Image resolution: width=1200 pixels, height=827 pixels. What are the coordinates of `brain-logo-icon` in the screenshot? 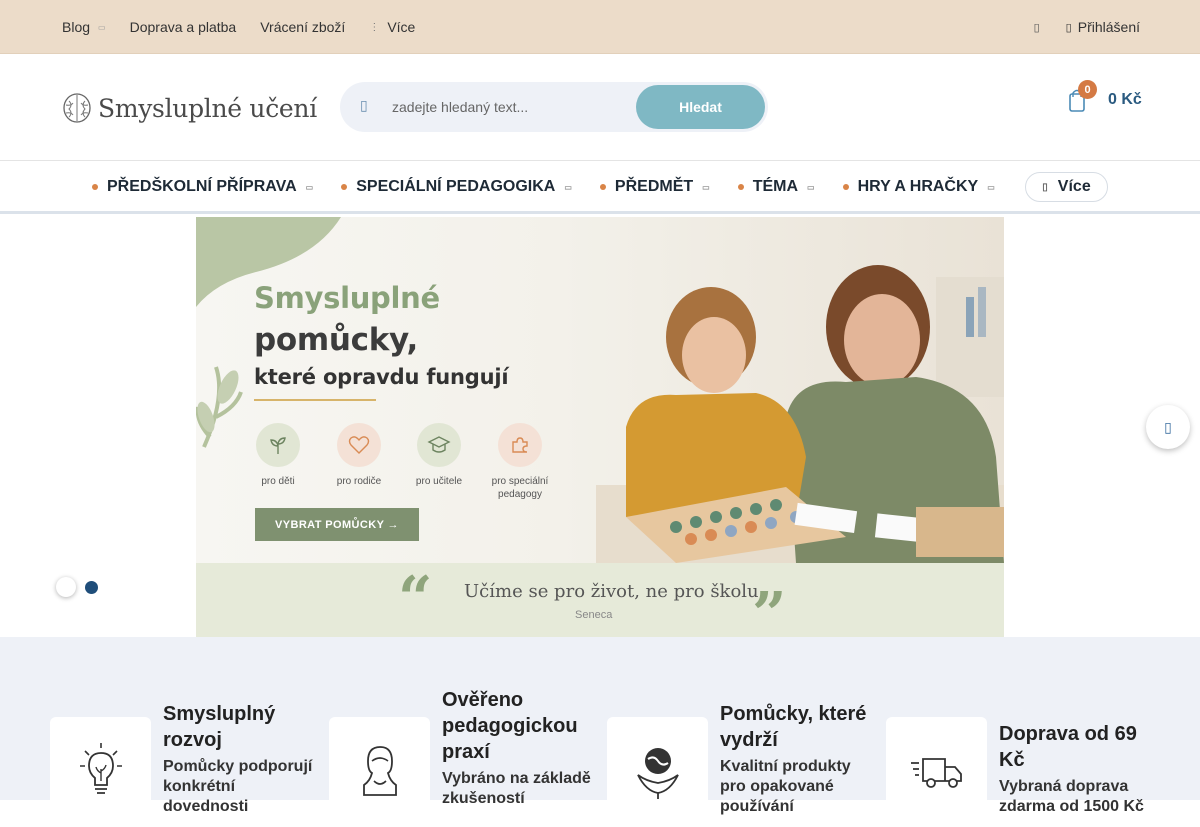 It's located at (77, 108).